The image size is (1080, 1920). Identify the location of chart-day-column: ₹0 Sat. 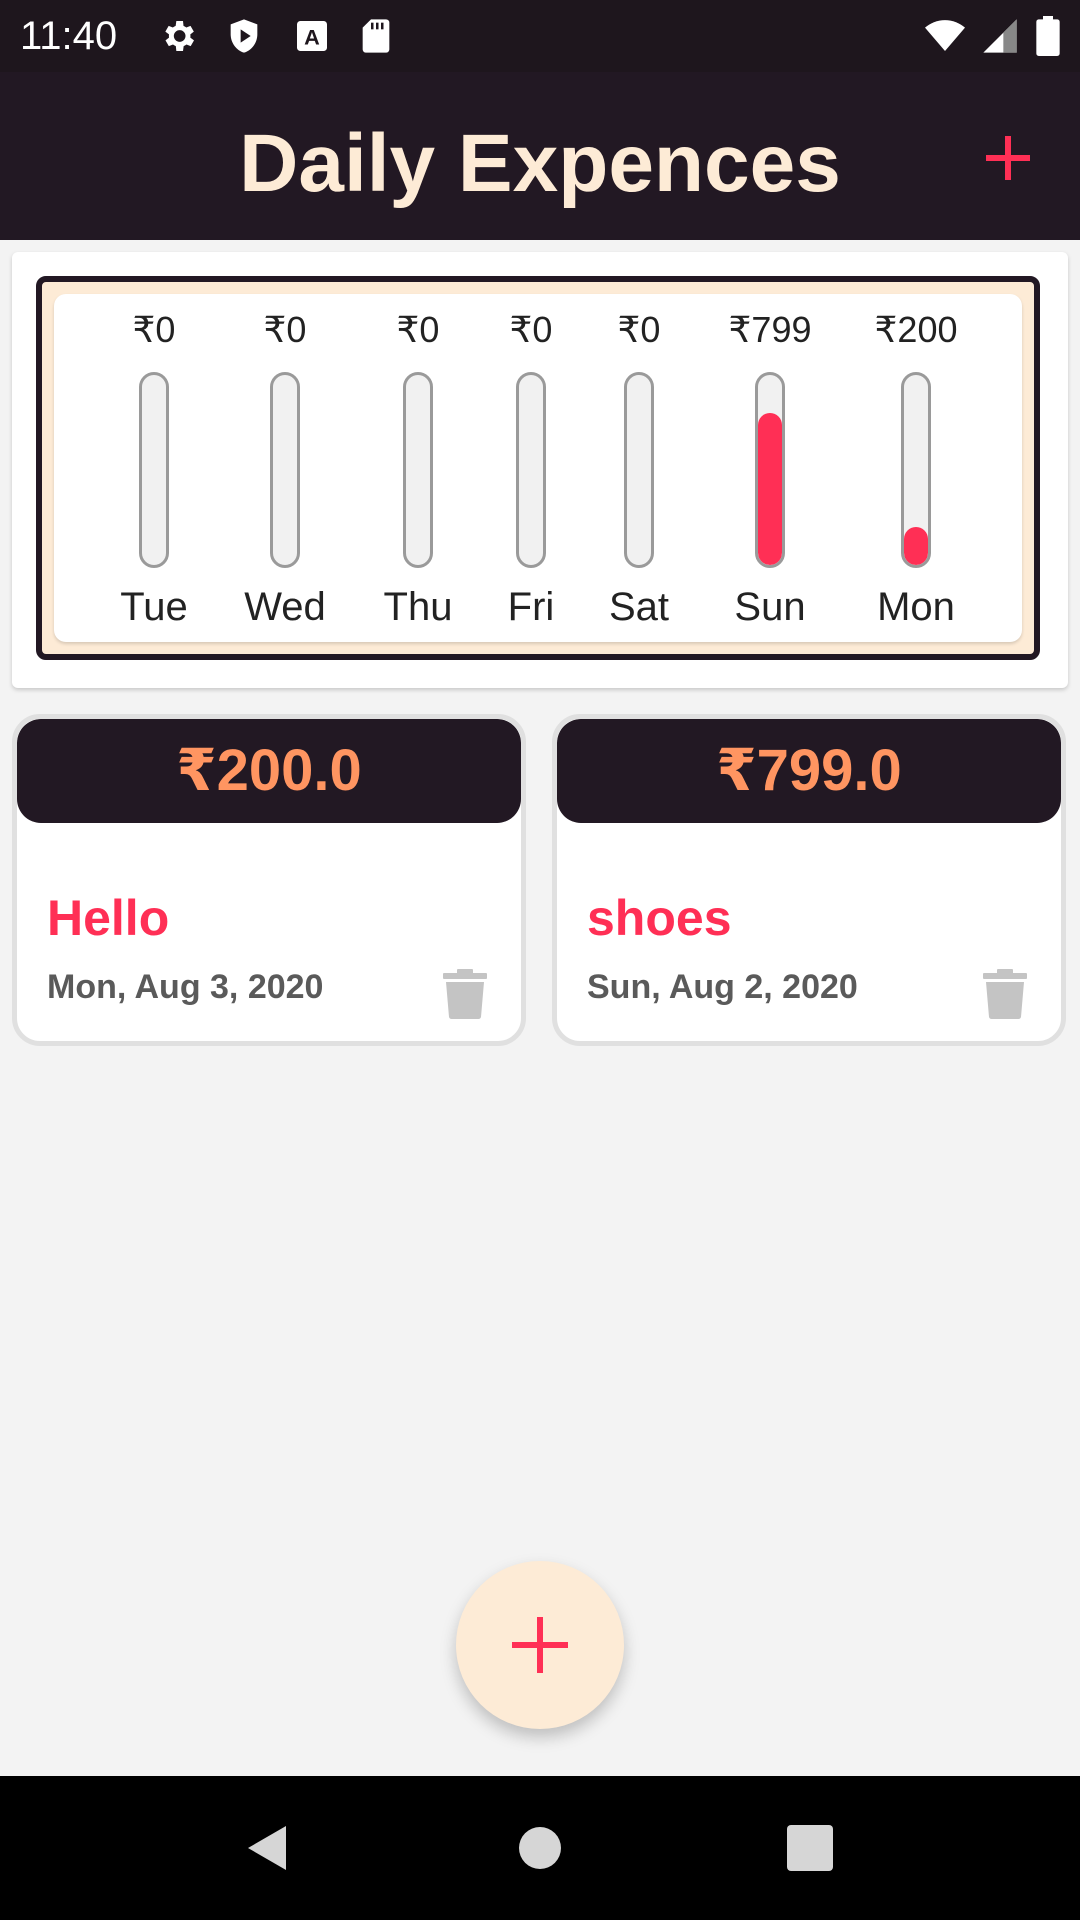
(639, 468).